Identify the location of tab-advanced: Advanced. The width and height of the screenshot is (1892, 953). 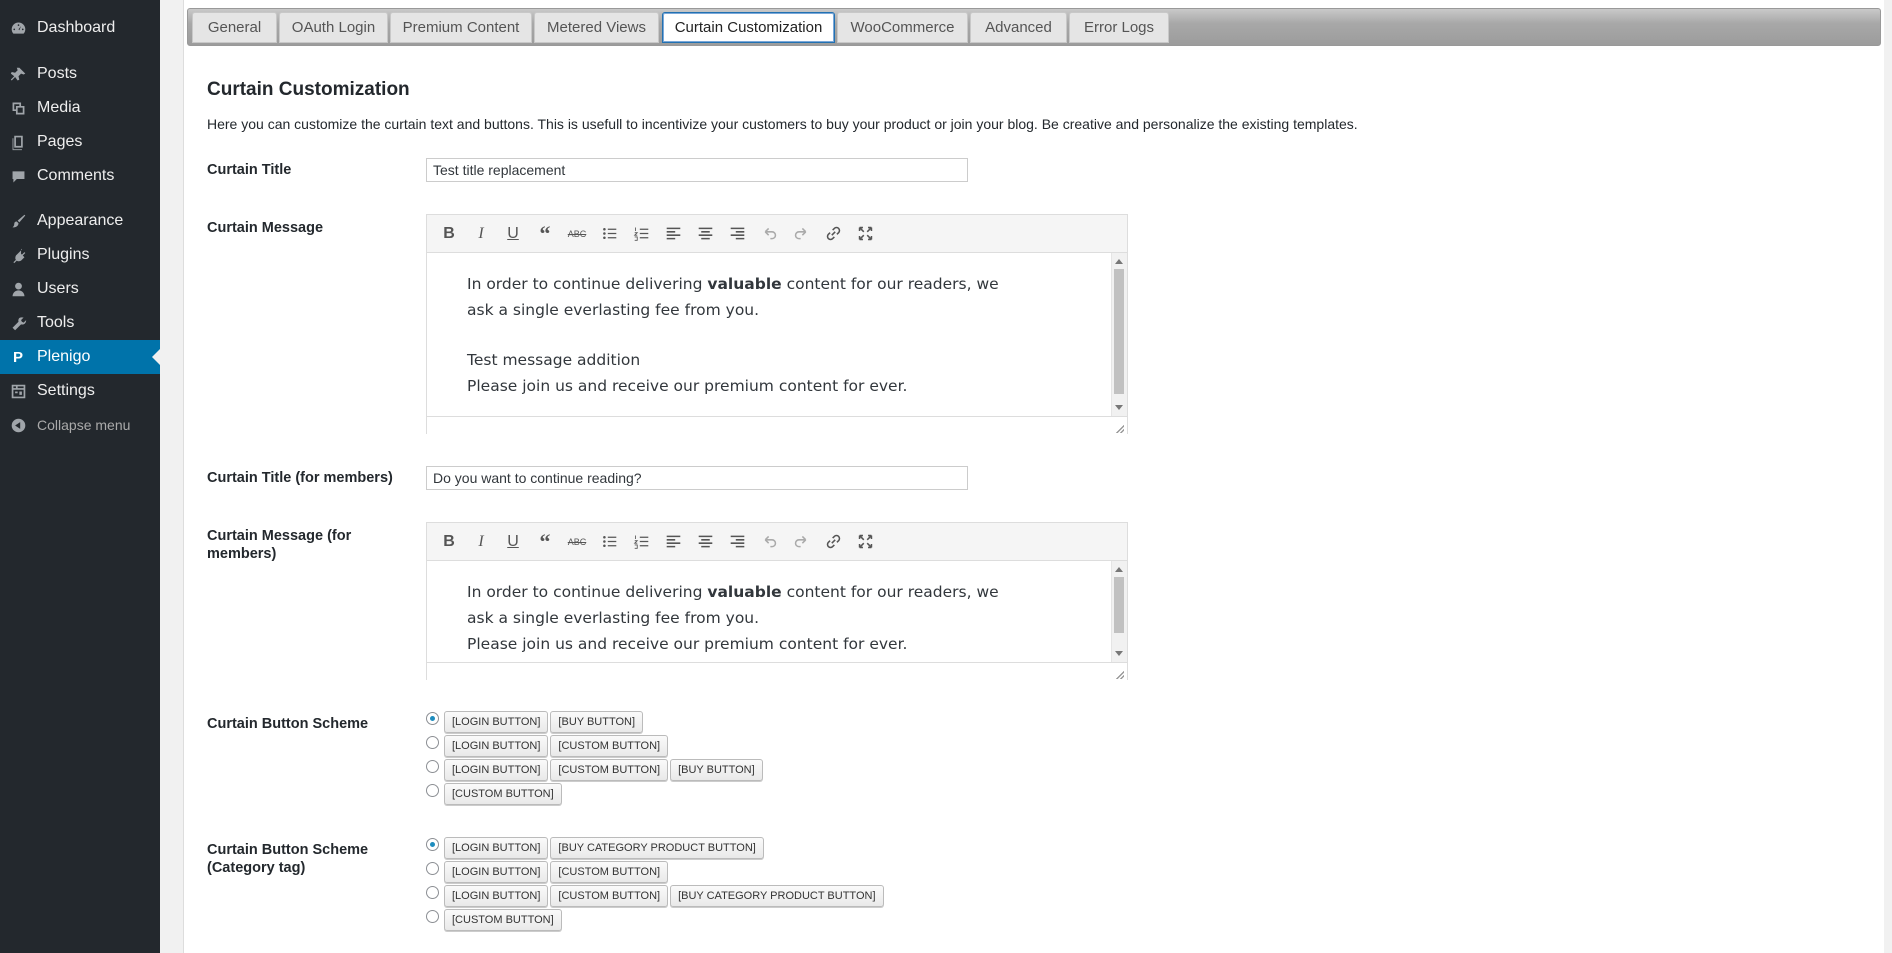
(1018, 27).